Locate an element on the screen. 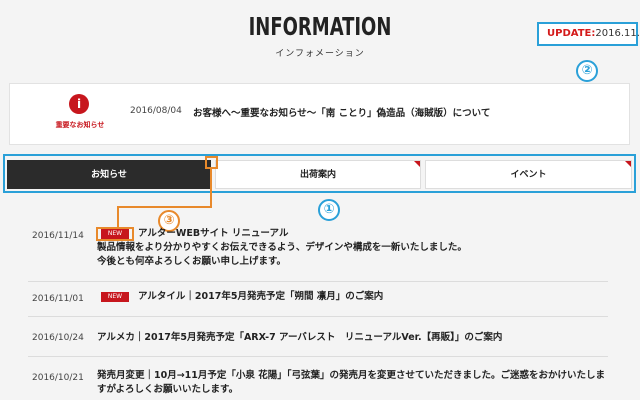  notice-icon-label: 重要なお知らせ is located at coordinates (80, 125).